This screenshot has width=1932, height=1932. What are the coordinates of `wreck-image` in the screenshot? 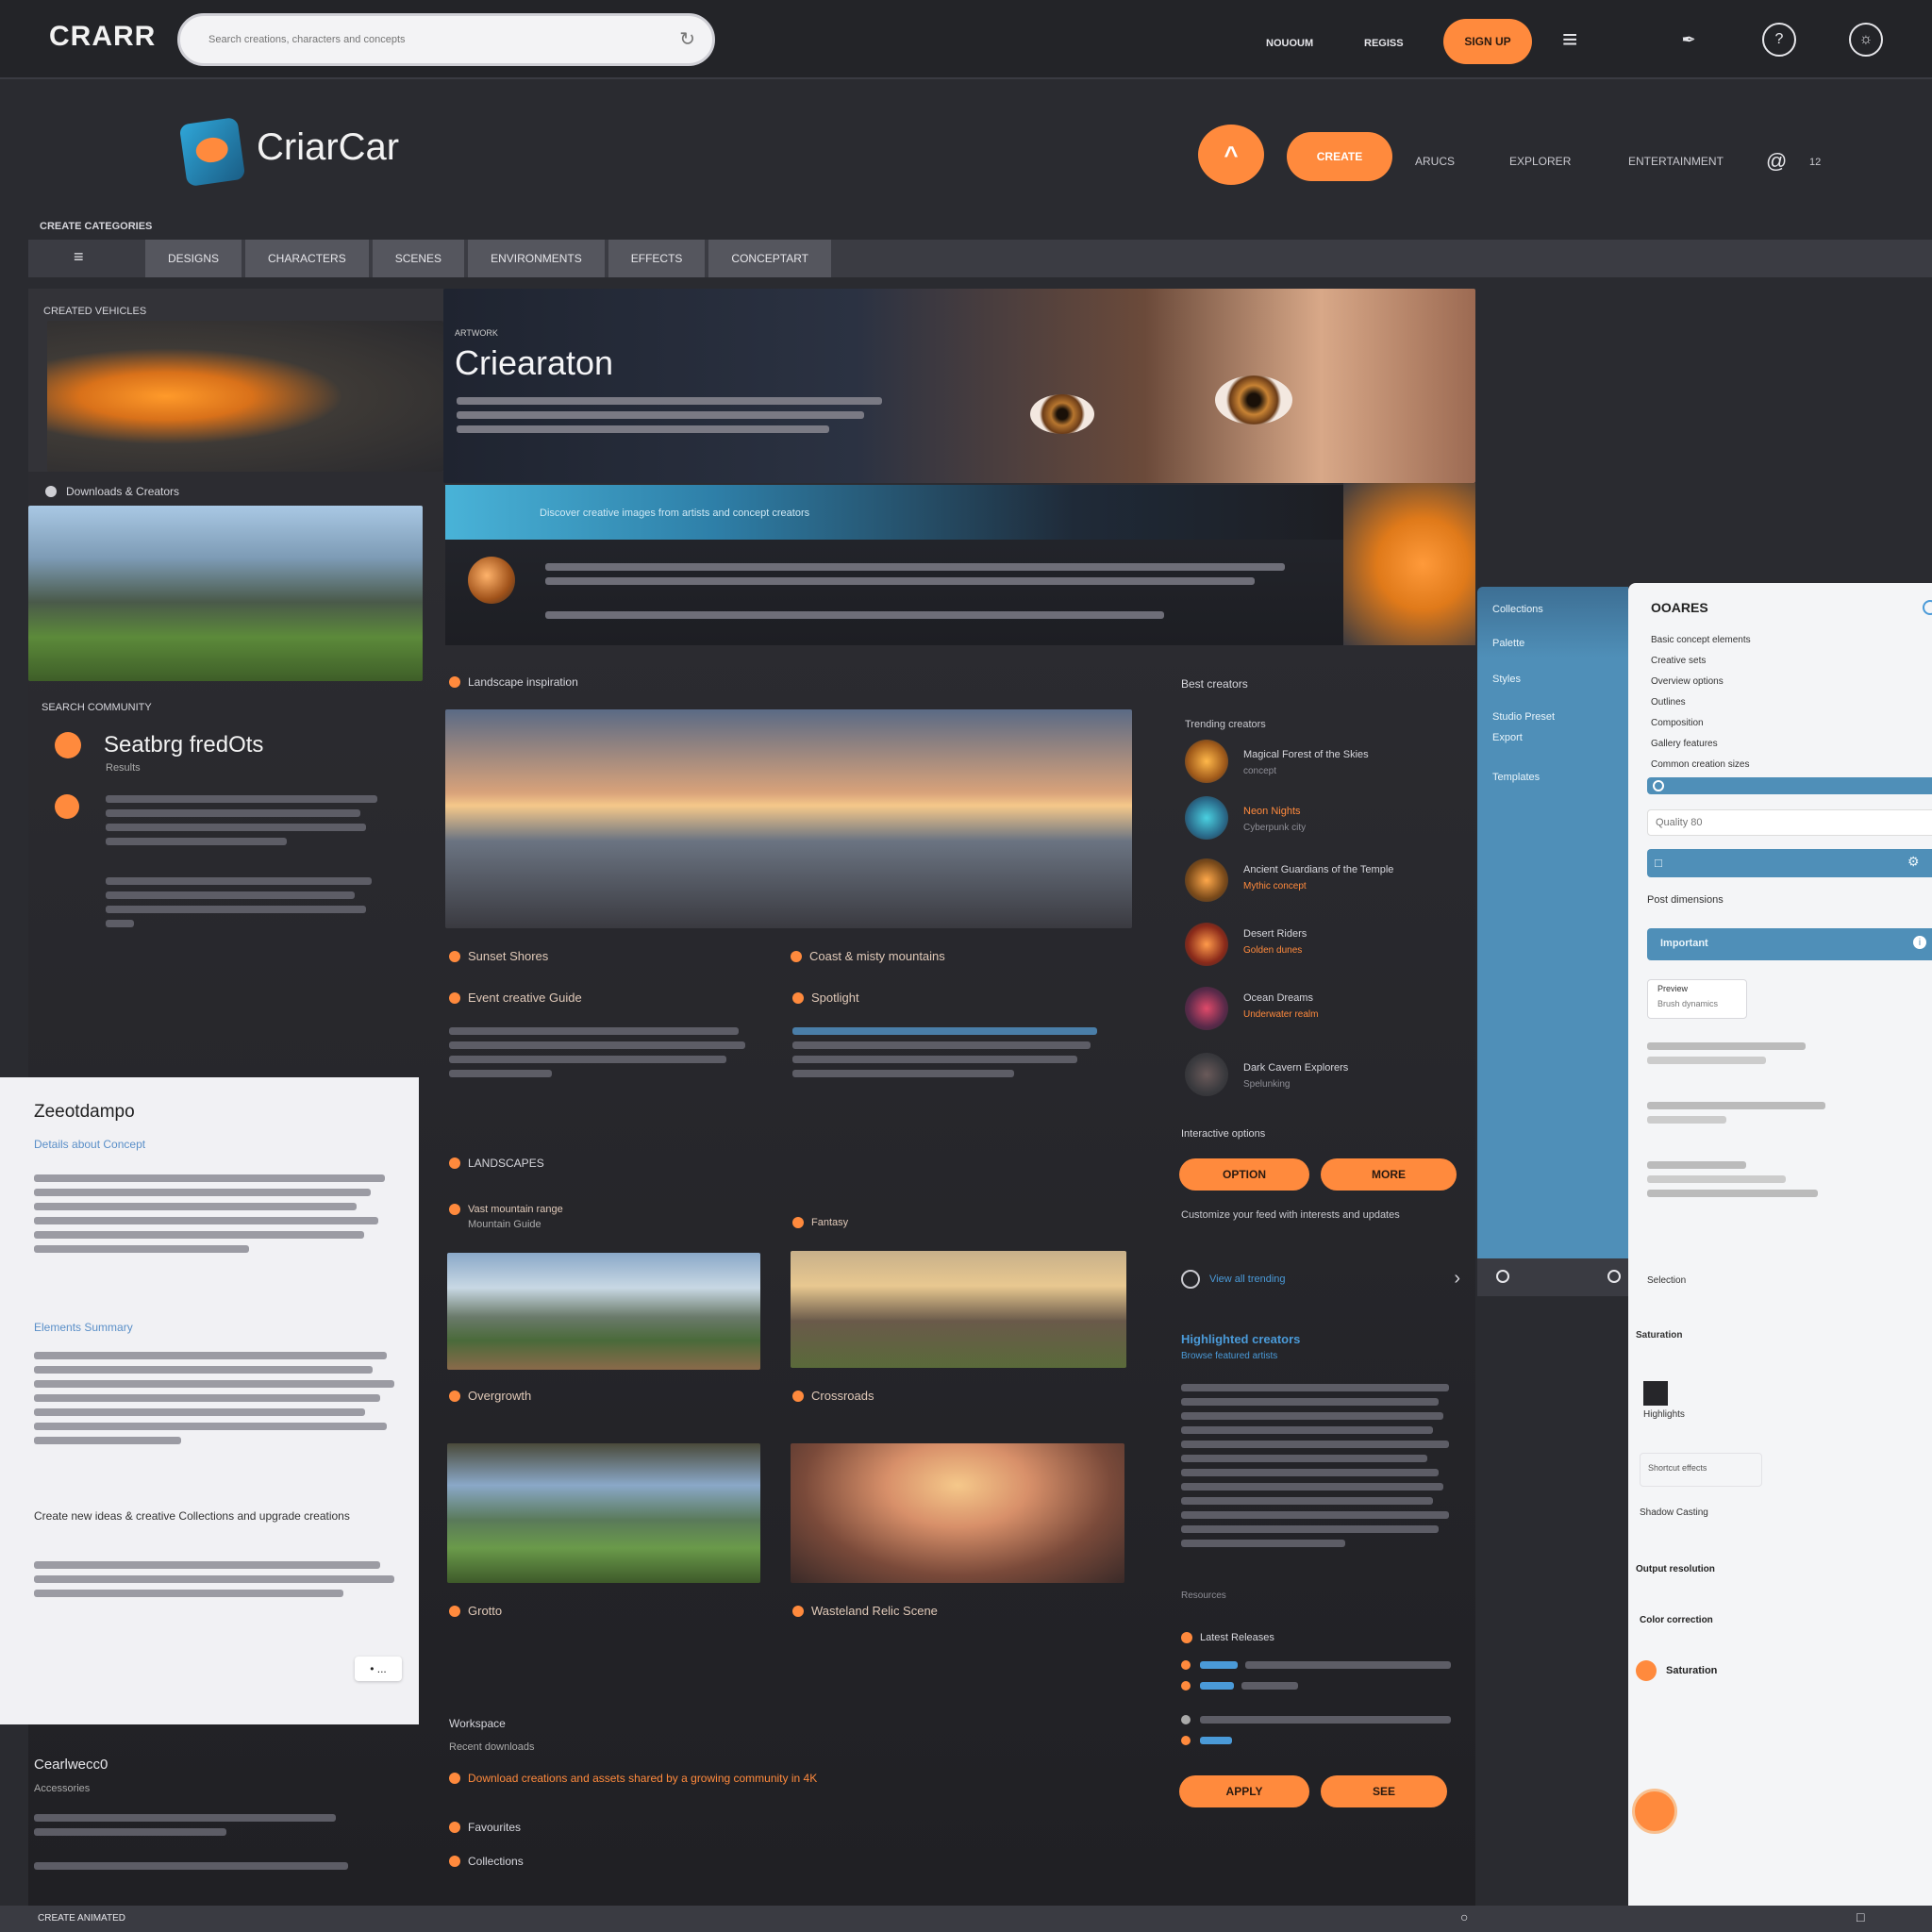 It's located at (958, 1513).